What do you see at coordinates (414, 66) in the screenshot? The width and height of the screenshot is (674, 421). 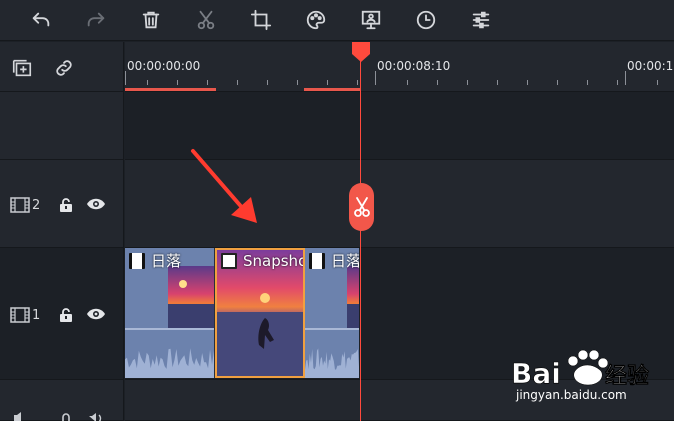 I see `timecode-mid: 00:00:08:10` at bounding box center [414, 66].